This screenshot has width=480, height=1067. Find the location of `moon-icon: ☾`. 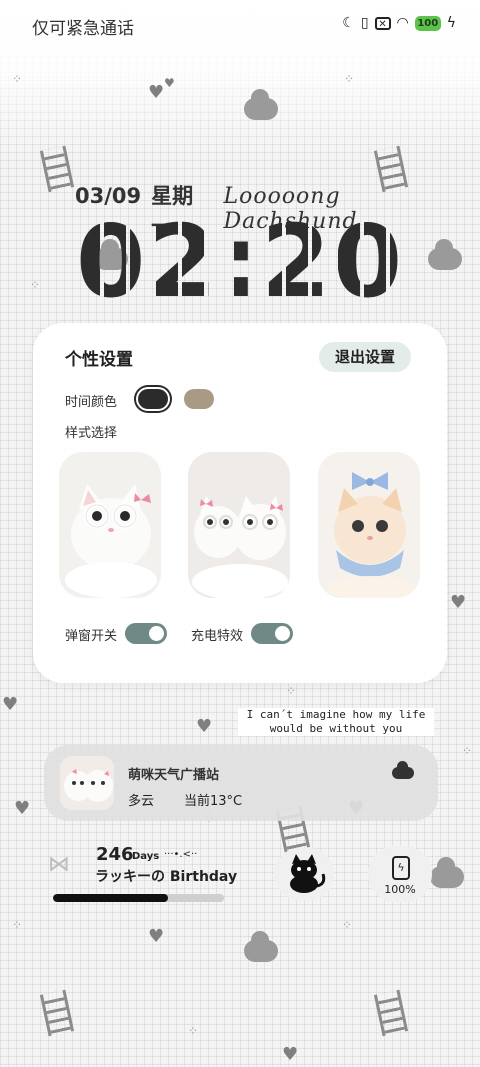

moon-icon: ☾ is located at coordinates (348, 23).